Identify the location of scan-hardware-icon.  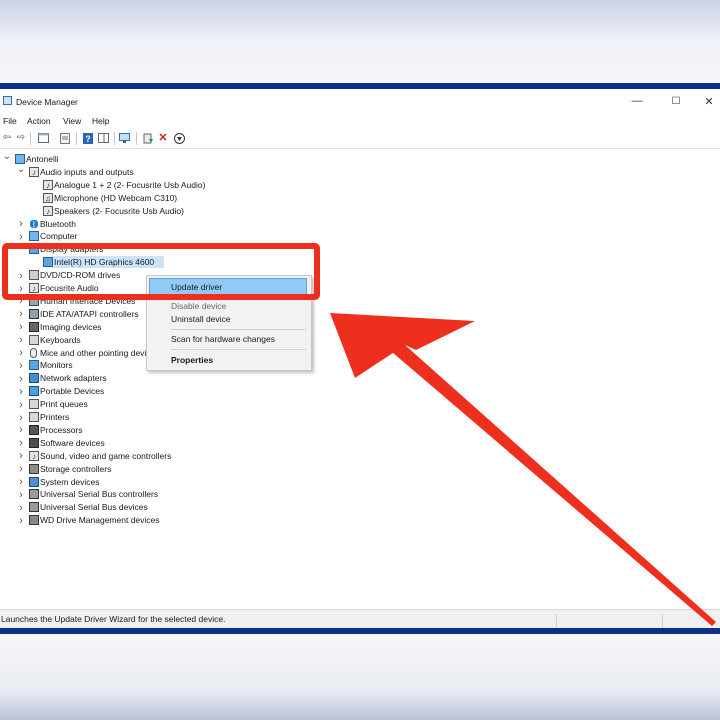
(125, 138).